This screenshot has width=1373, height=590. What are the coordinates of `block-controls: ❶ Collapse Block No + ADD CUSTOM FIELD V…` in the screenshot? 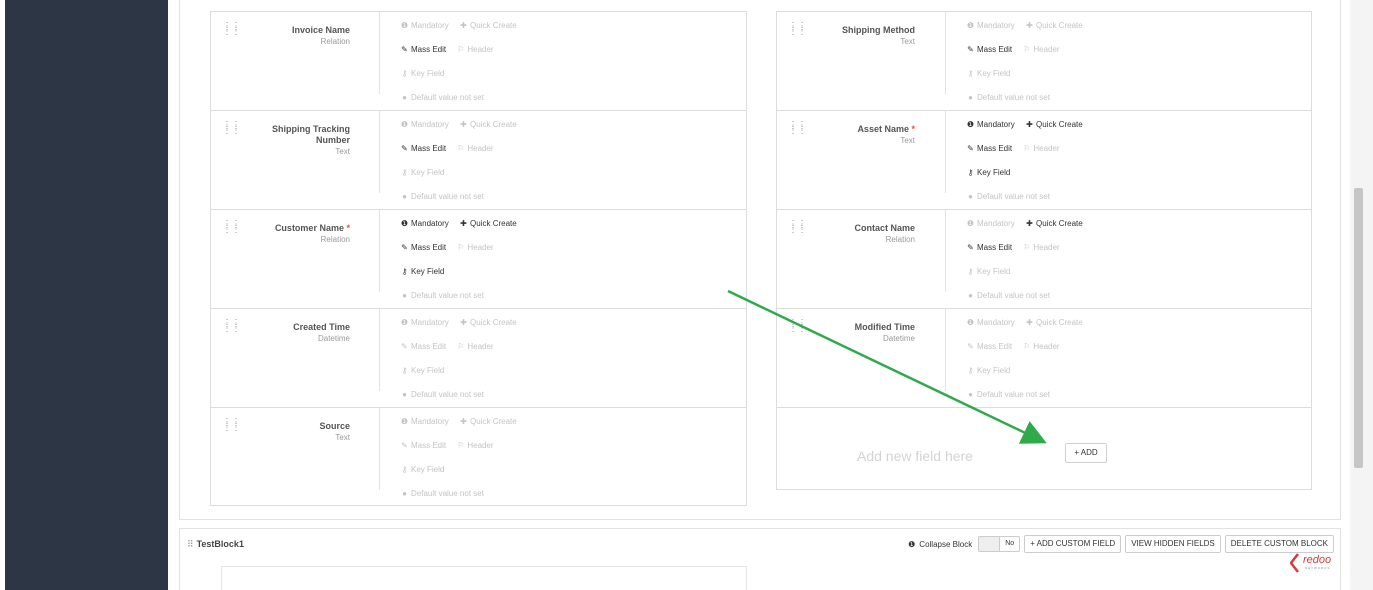 It's located at (1121, 544).